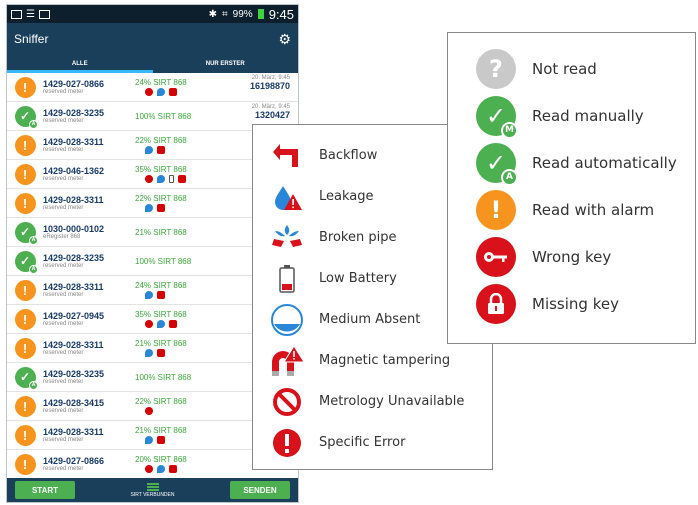  What do you see at coordinates (509, 130) in the screenshot?
I see `manual-badge: M` at bounding box center [509, 130].